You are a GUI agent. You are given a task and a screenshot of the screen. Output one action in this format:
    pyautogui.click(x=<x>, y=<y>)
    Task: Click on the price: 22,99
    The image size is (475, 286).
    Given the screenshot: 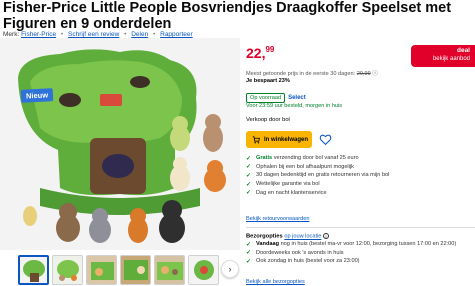 What is the action you would take?
    pyautogui.click(x=260, y=53)
    